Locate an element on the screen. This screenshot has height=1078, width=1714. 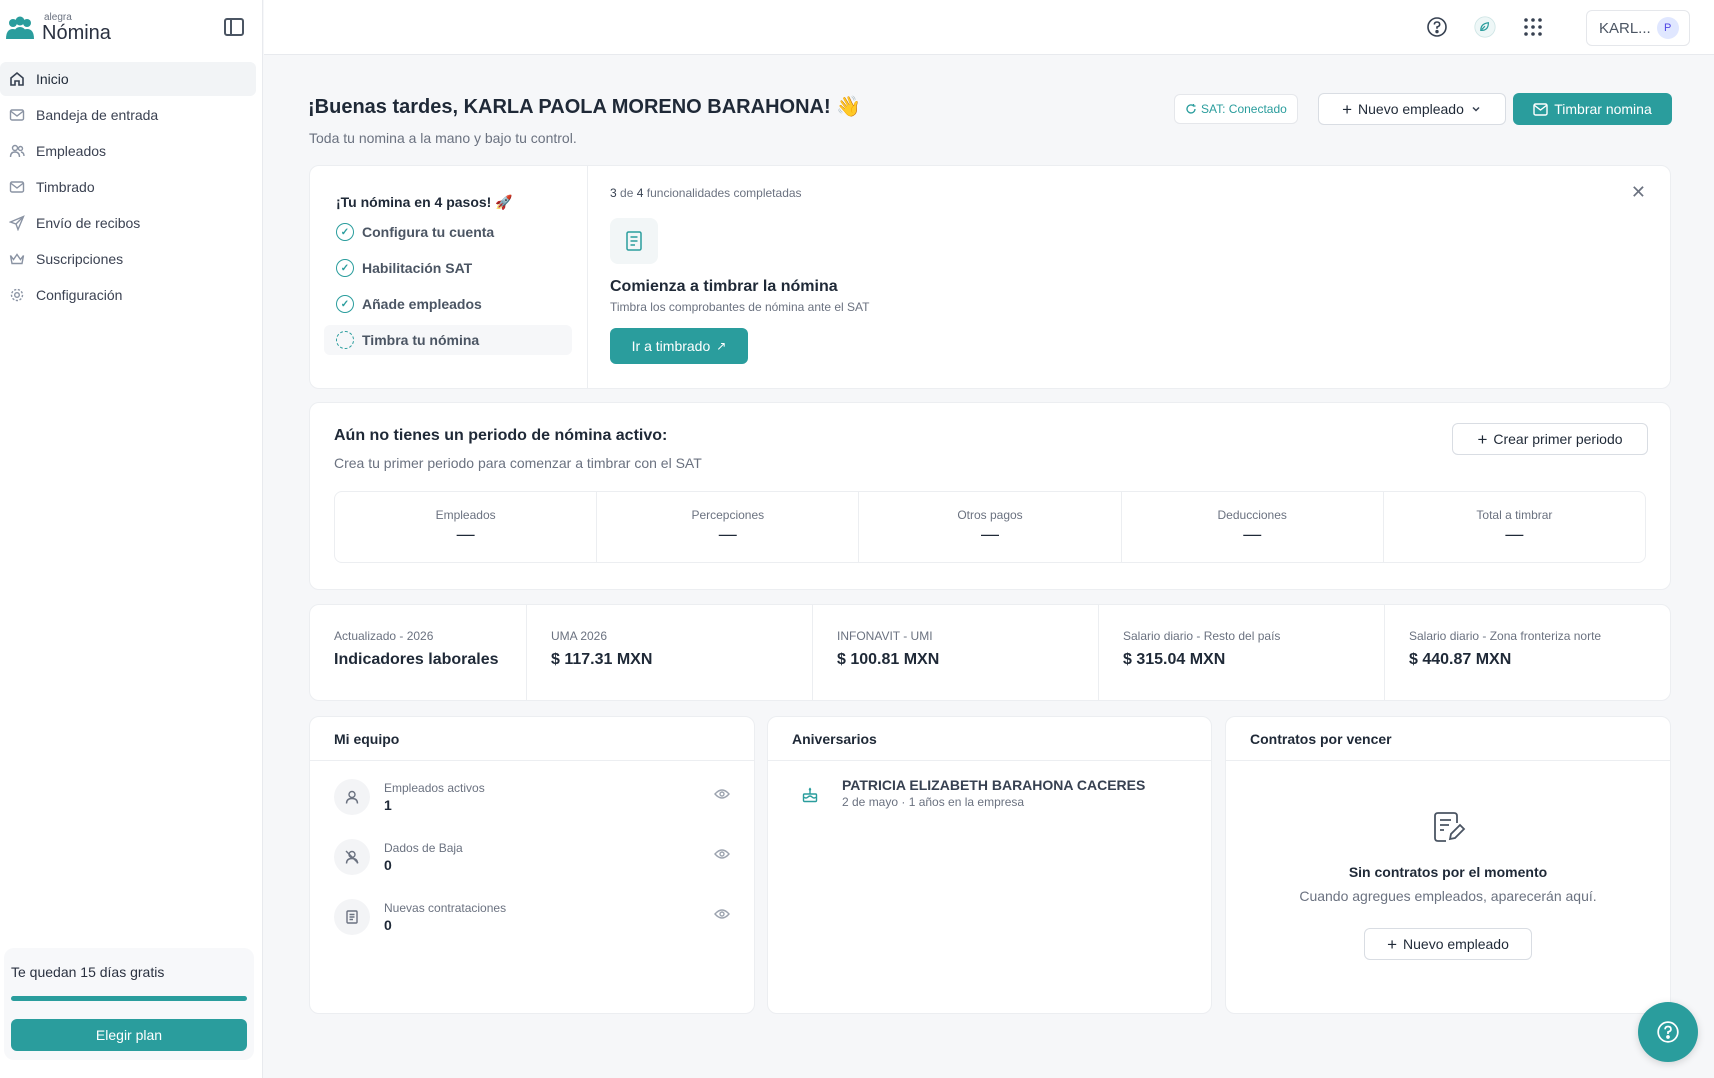
step-label: Configura tu cuenta is located at coordinates (428, 232).